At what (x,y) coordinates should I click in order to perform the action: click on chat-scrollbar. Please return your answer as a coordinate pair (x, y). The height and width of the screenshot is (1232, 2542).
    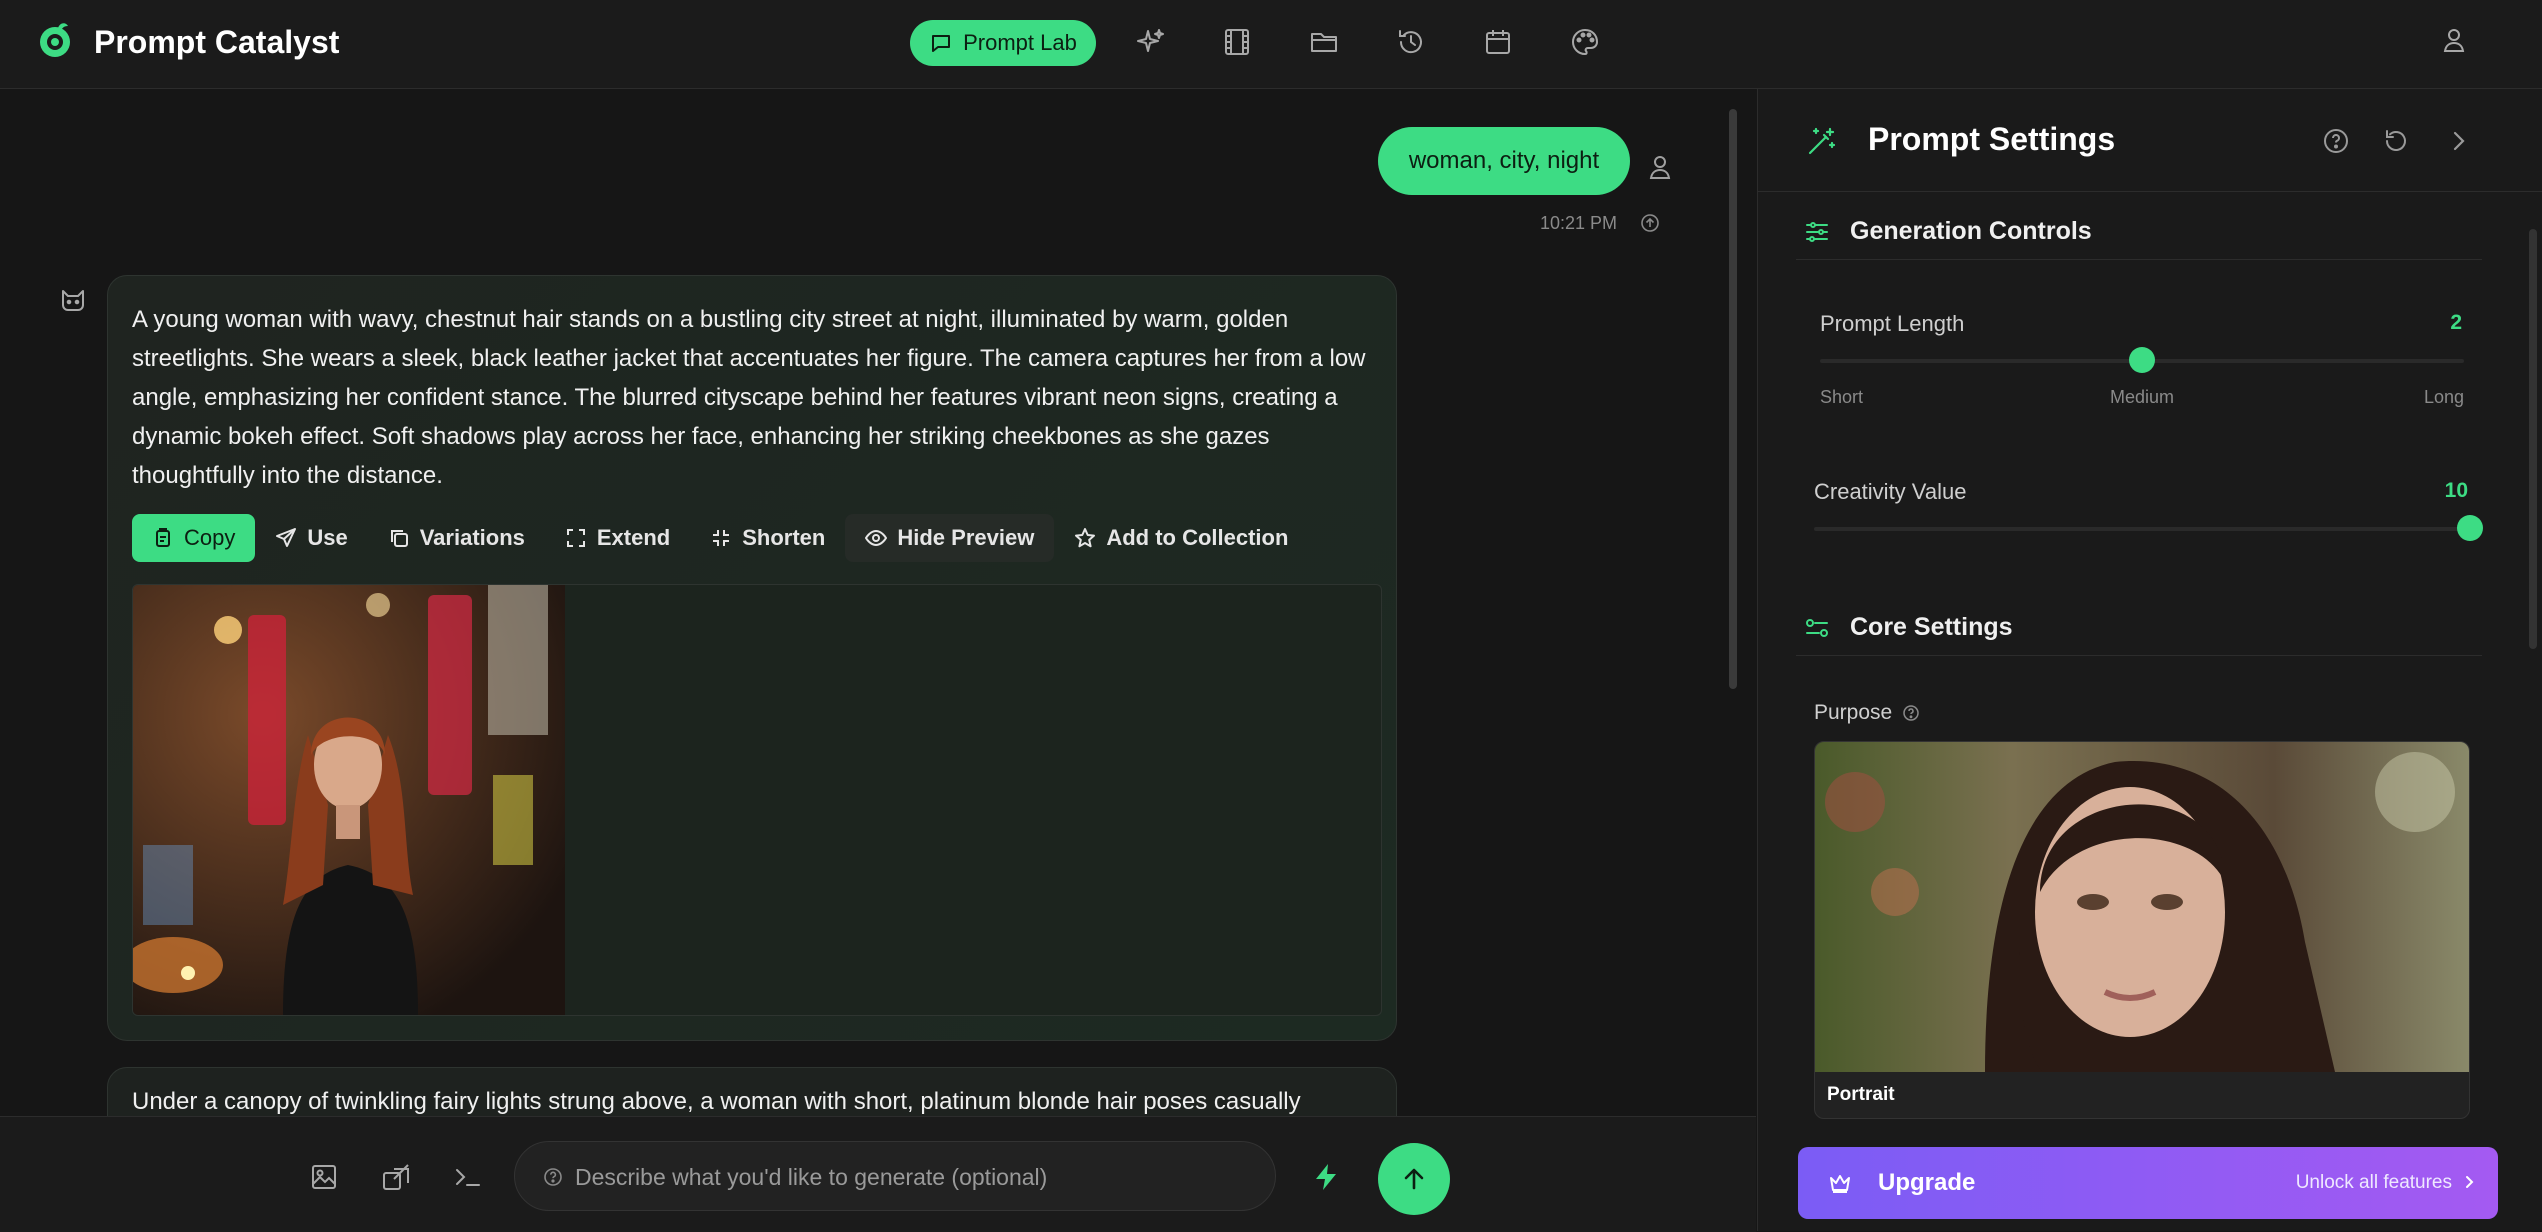
    Looking at the image, I should click on (1733, 399).